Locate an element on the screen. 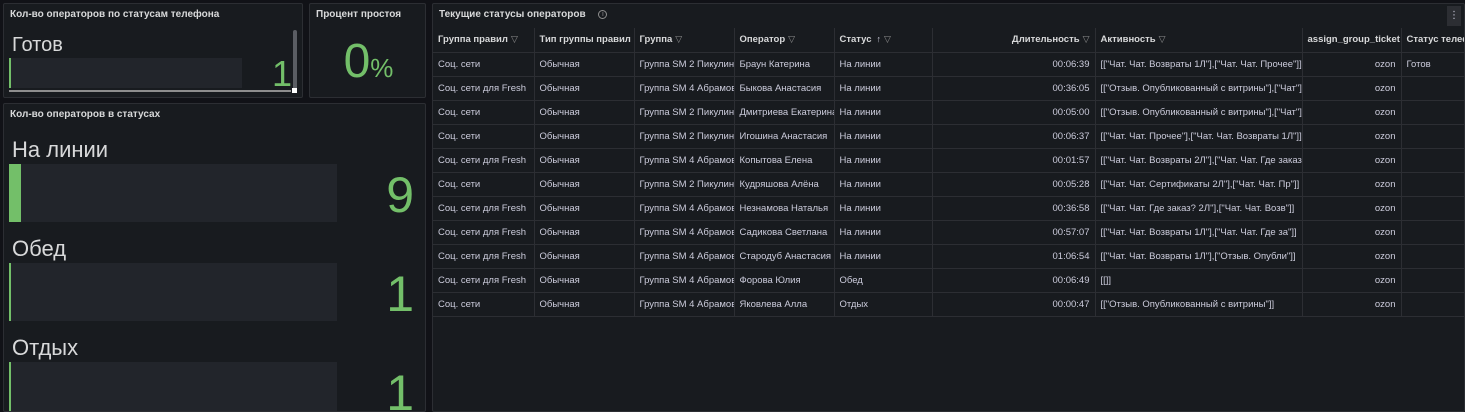 Image resolution: width=1465 pixels, height=412 pixels. column-header: Длительность ▽ is located at coordinates (1014, 40).